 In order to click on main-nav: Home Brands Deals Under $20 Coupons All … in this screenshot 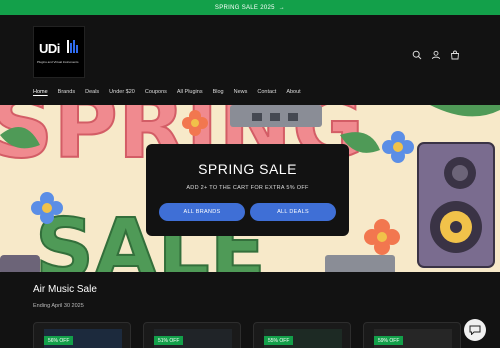, I will do `click(167, 92)`.